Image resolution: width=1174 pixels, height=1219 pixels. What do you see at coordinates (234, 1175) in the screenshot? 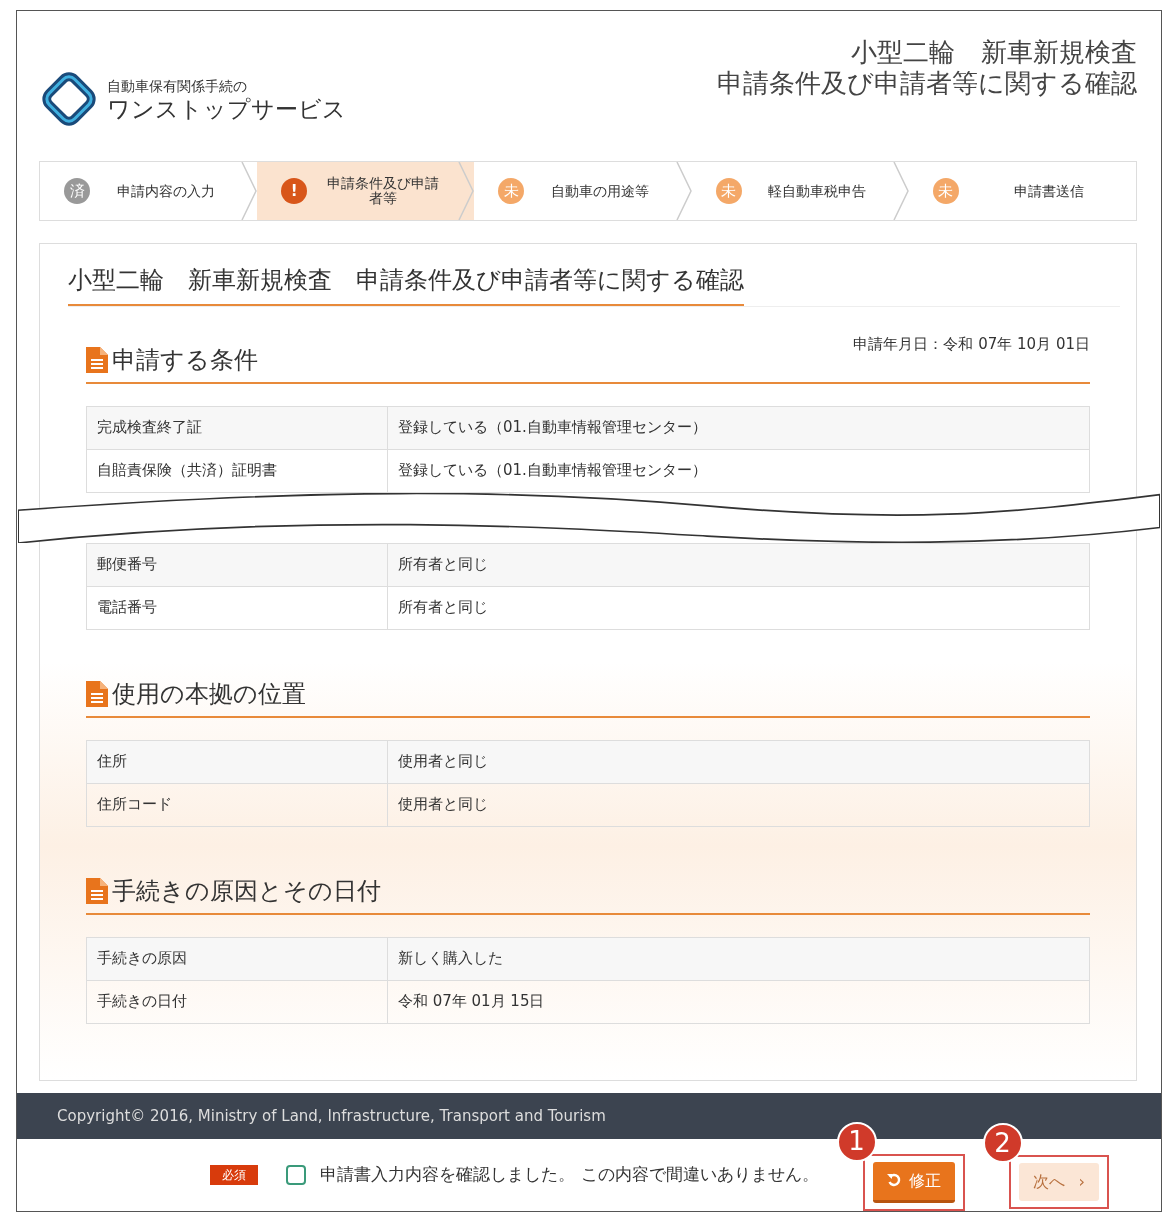
I see `required-badge: 必須` at bounding box center [234, 1175].